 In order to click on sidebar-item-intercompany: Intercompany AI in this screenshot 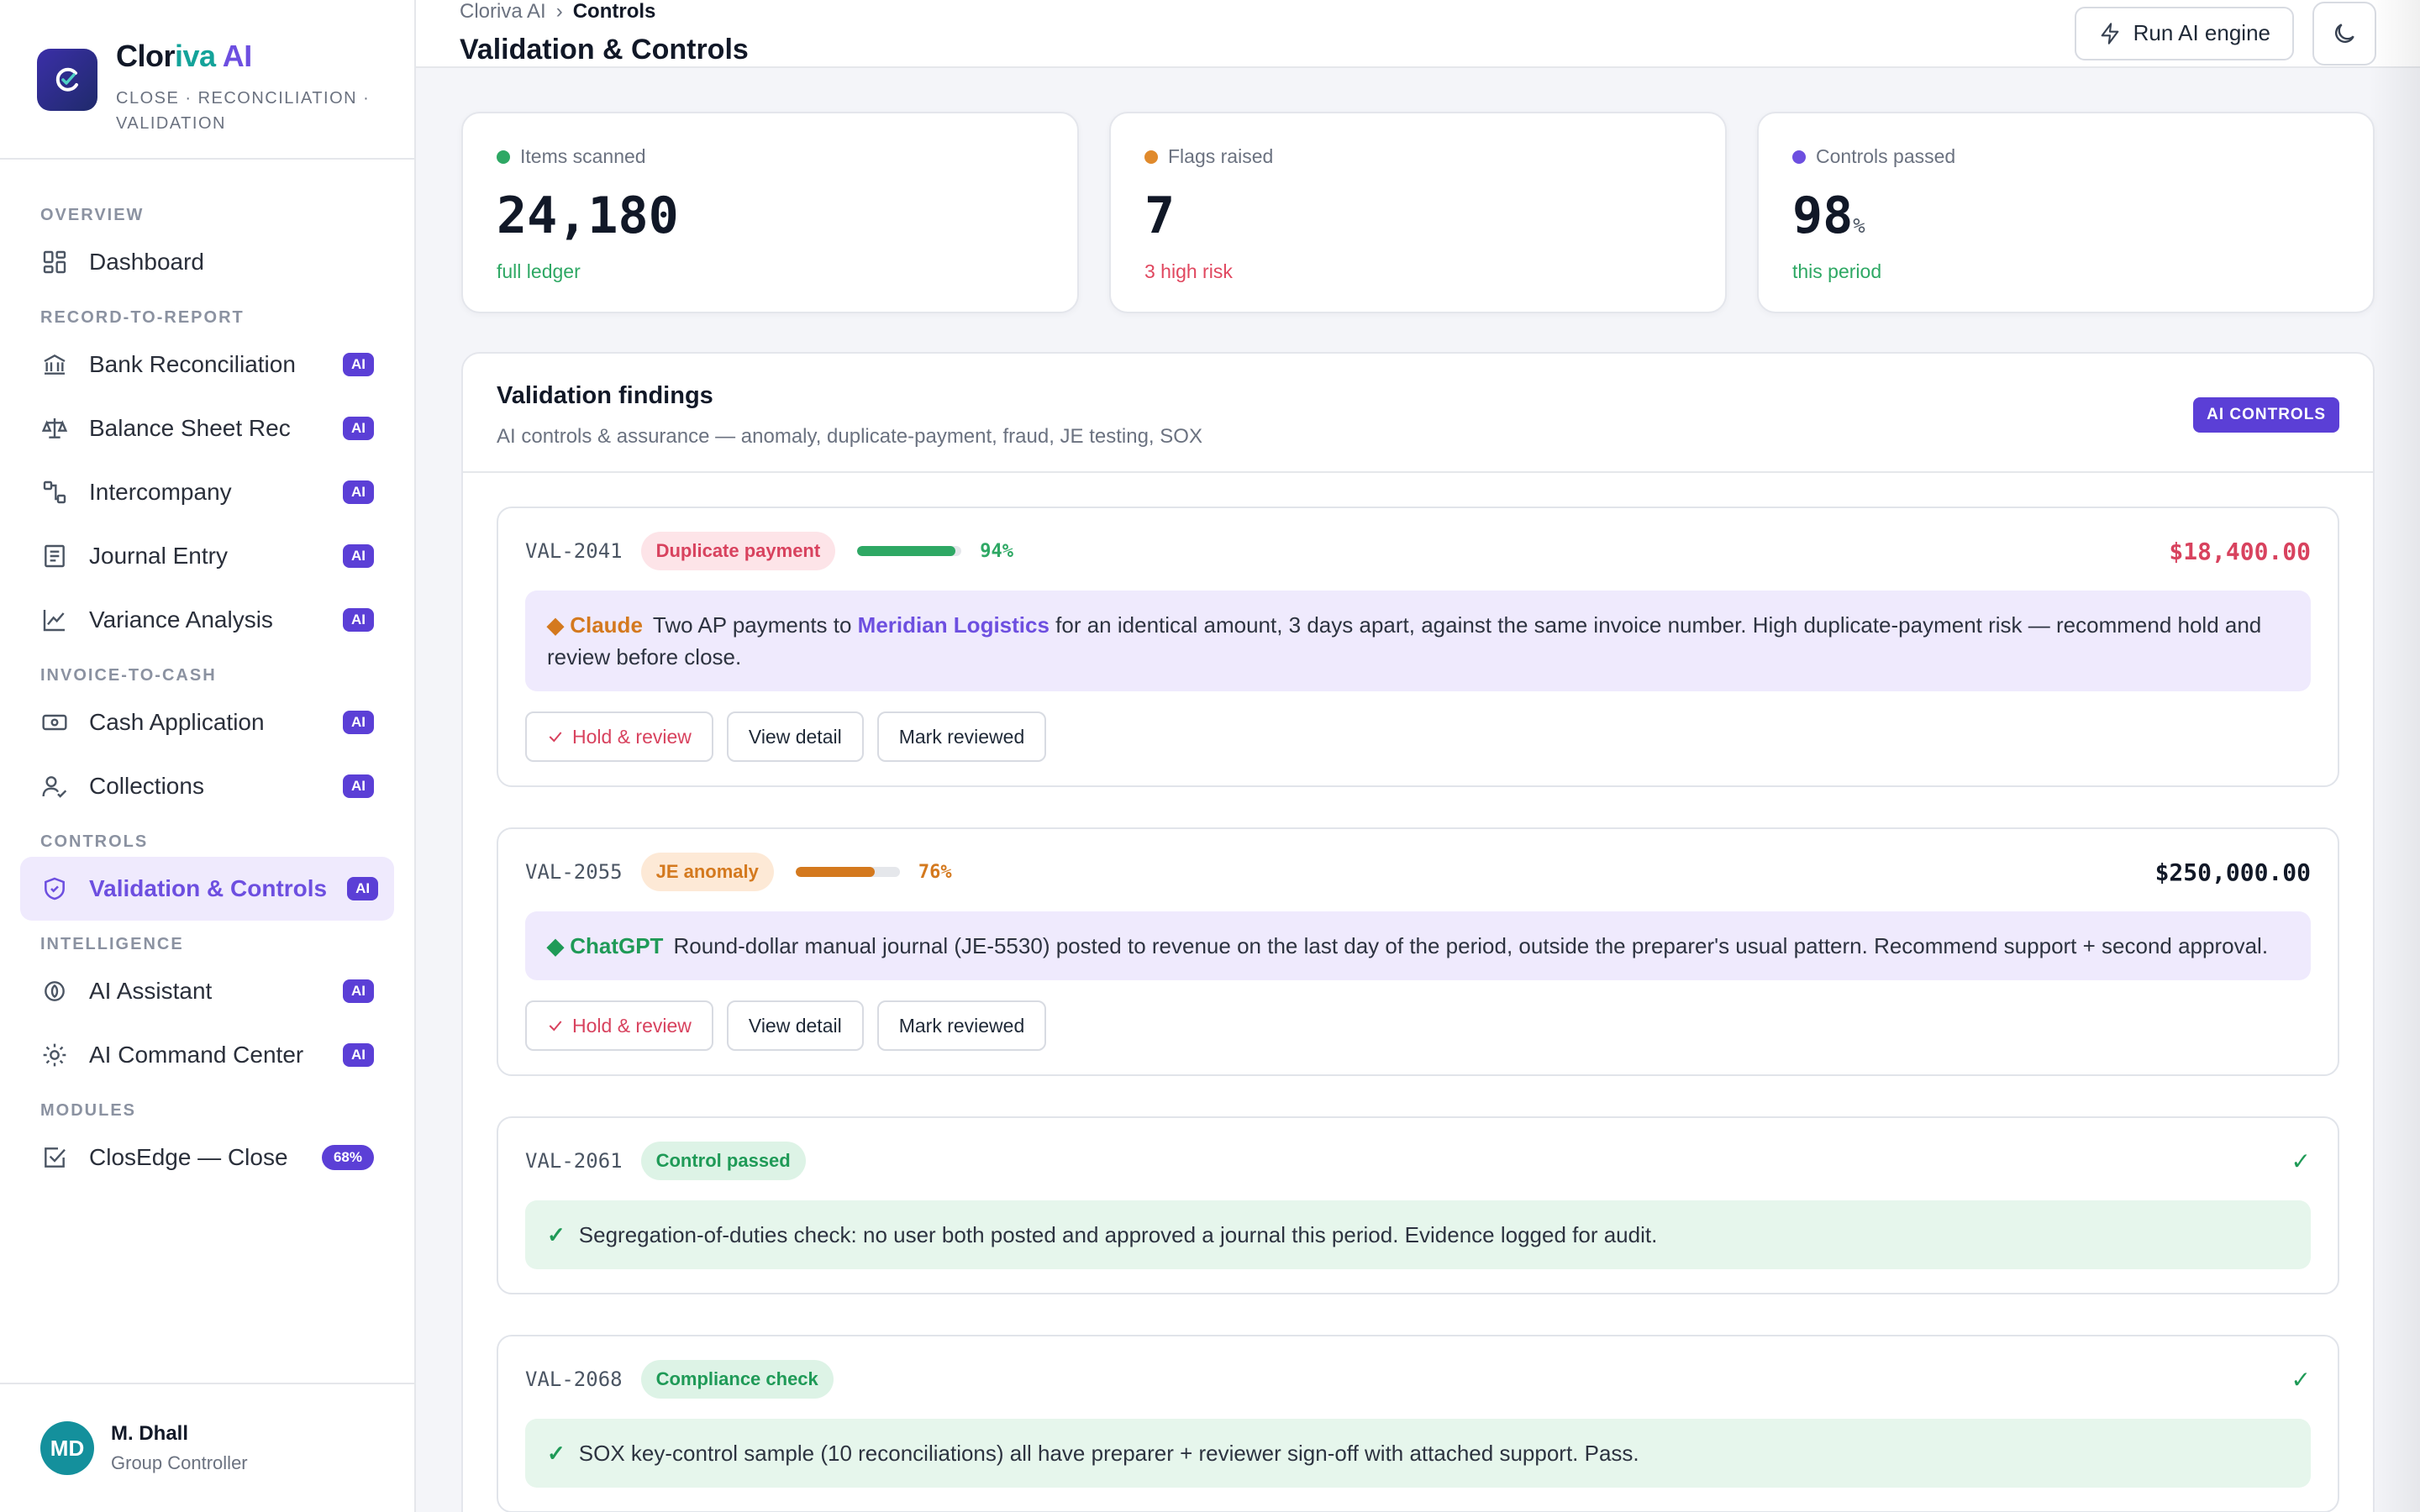, I will do `click(207, 492)`.